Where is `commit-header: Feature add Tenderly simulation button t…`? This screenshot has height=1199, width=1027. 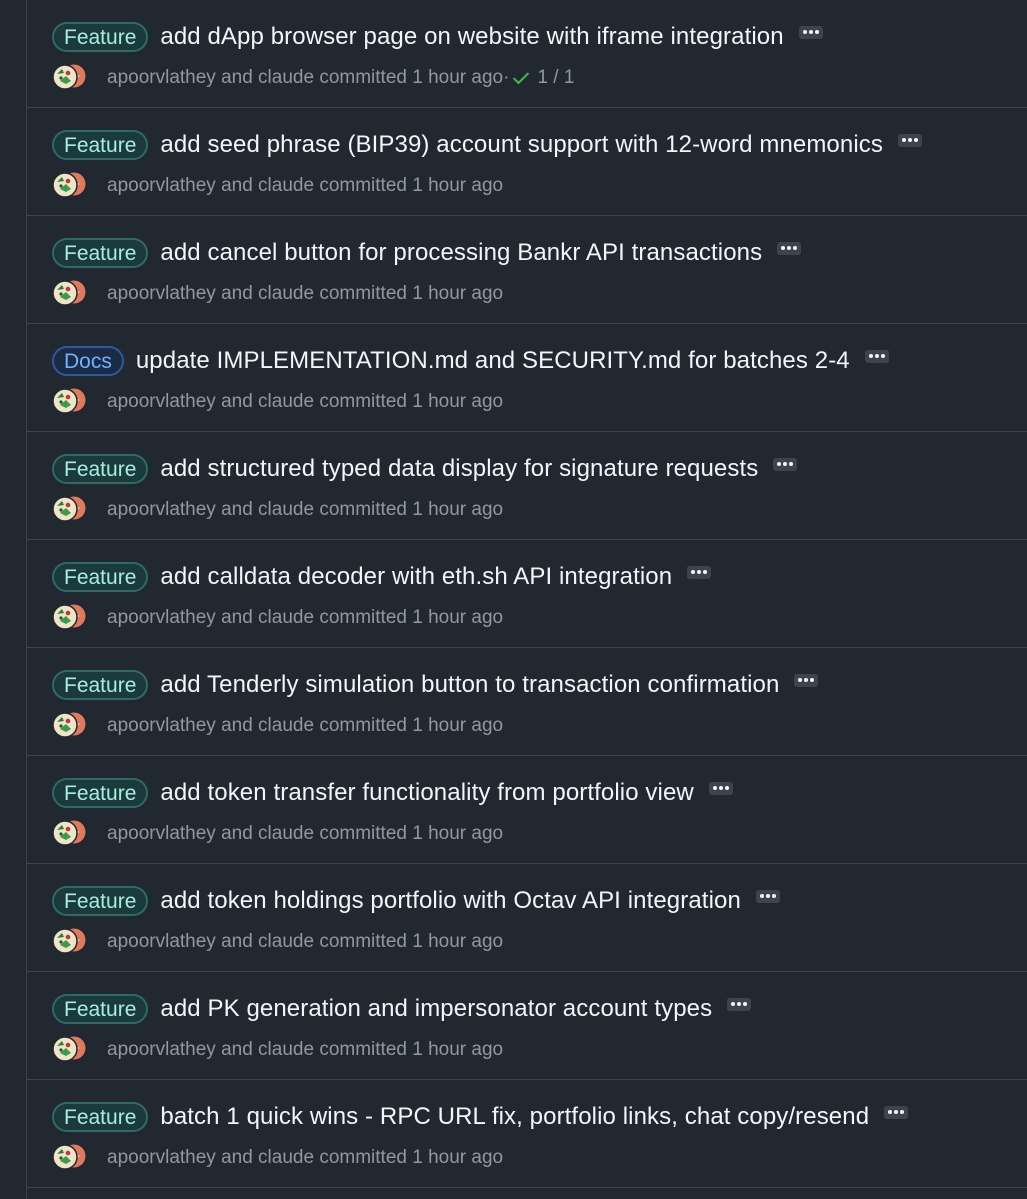
commit-header: Feature add Tenderly simulation button t… is located at coordinates (435, 685).